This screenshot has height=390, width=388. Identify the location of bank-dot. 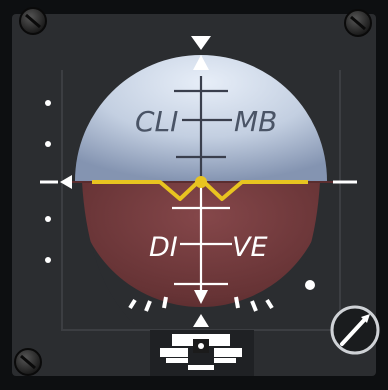
(310, 285).